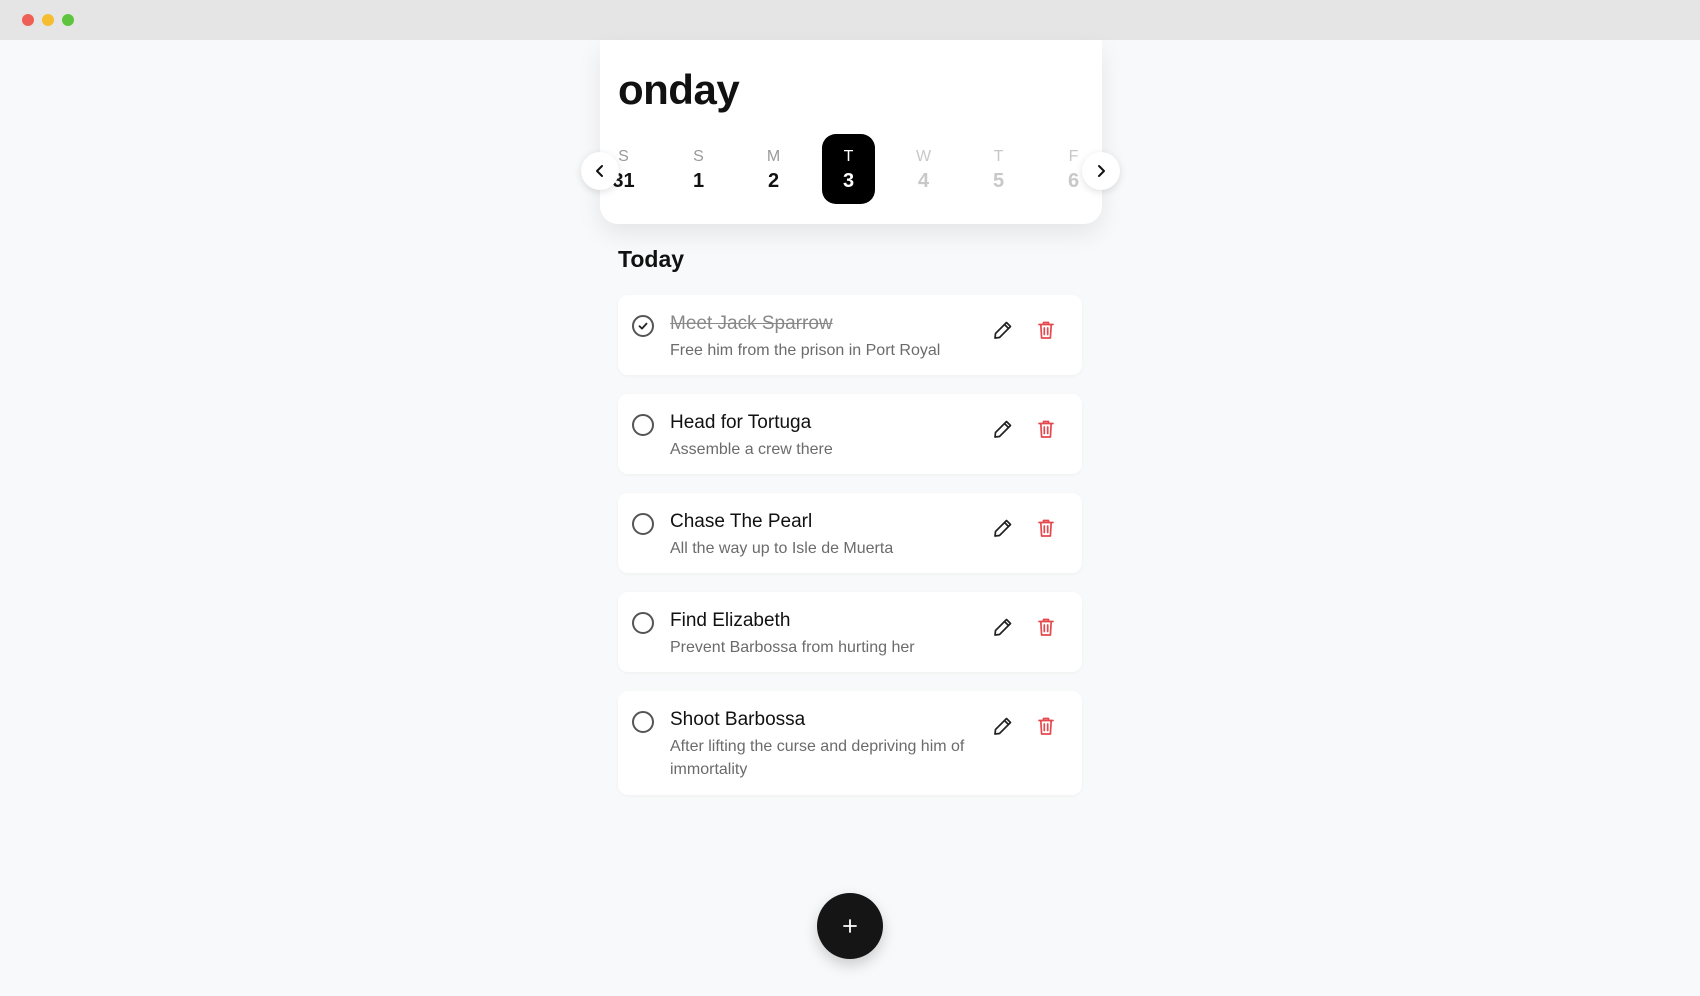  What do you see at coordinates (773, 181) in the screenshot?
I see `day-number: 2` at bounding box center [773, 181].